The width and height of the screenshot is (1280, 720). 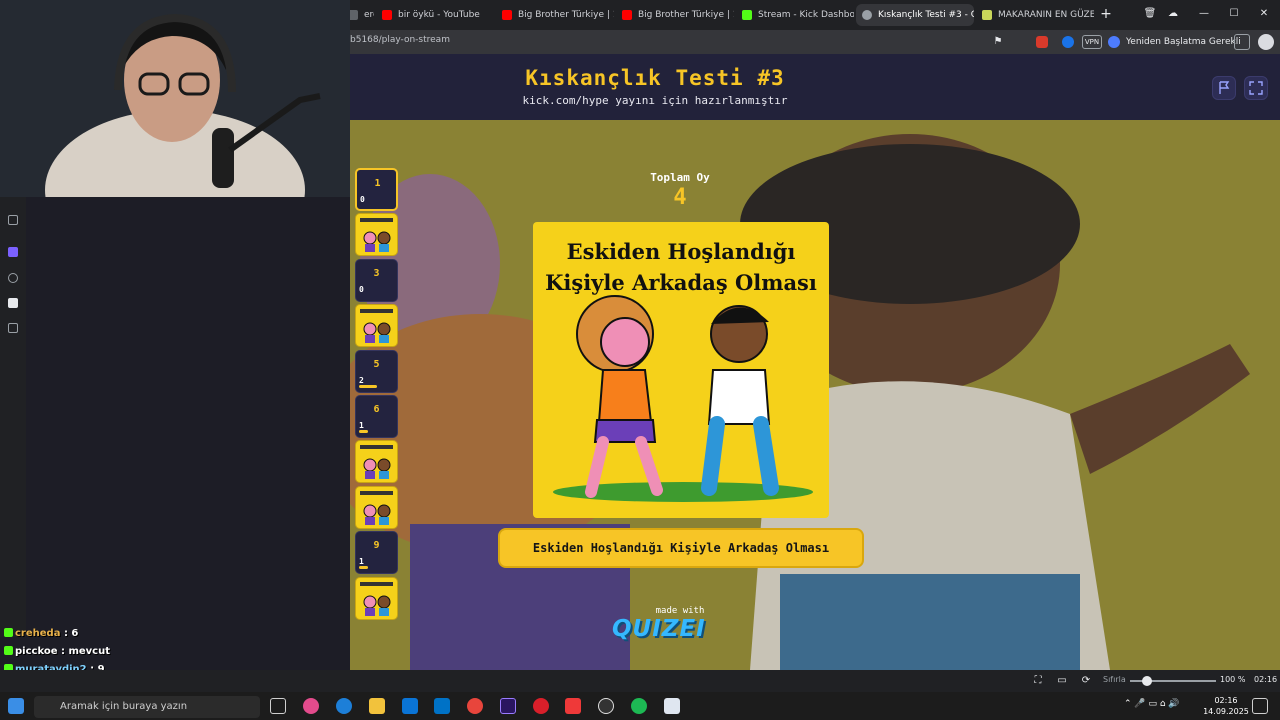 What do you see at coordinates (1086, 681) in the screenshot?
I see `page-actions-icon: ⟳` at bounding box center [1086, 681].